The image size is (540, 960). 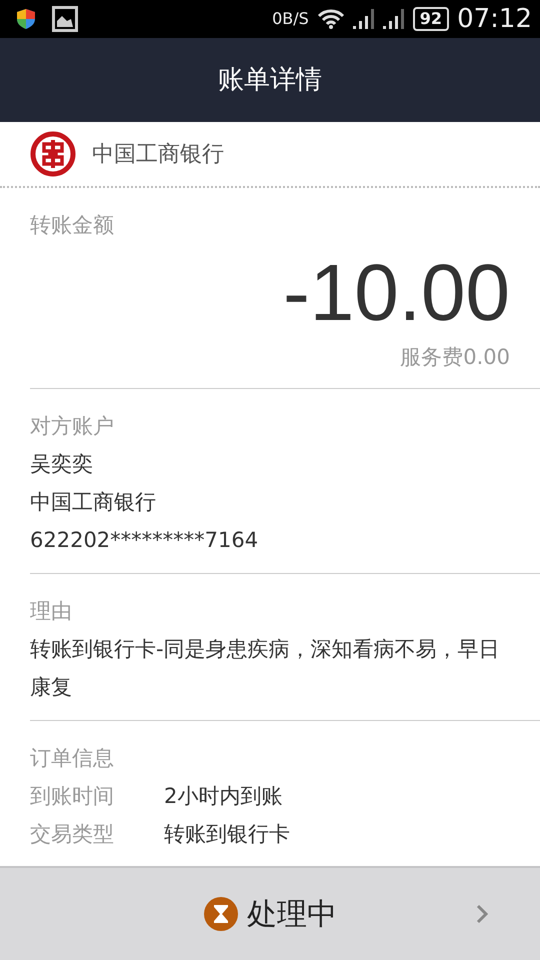 I want to click on field-value: 2小时内到账, so click(x=223, y=796).